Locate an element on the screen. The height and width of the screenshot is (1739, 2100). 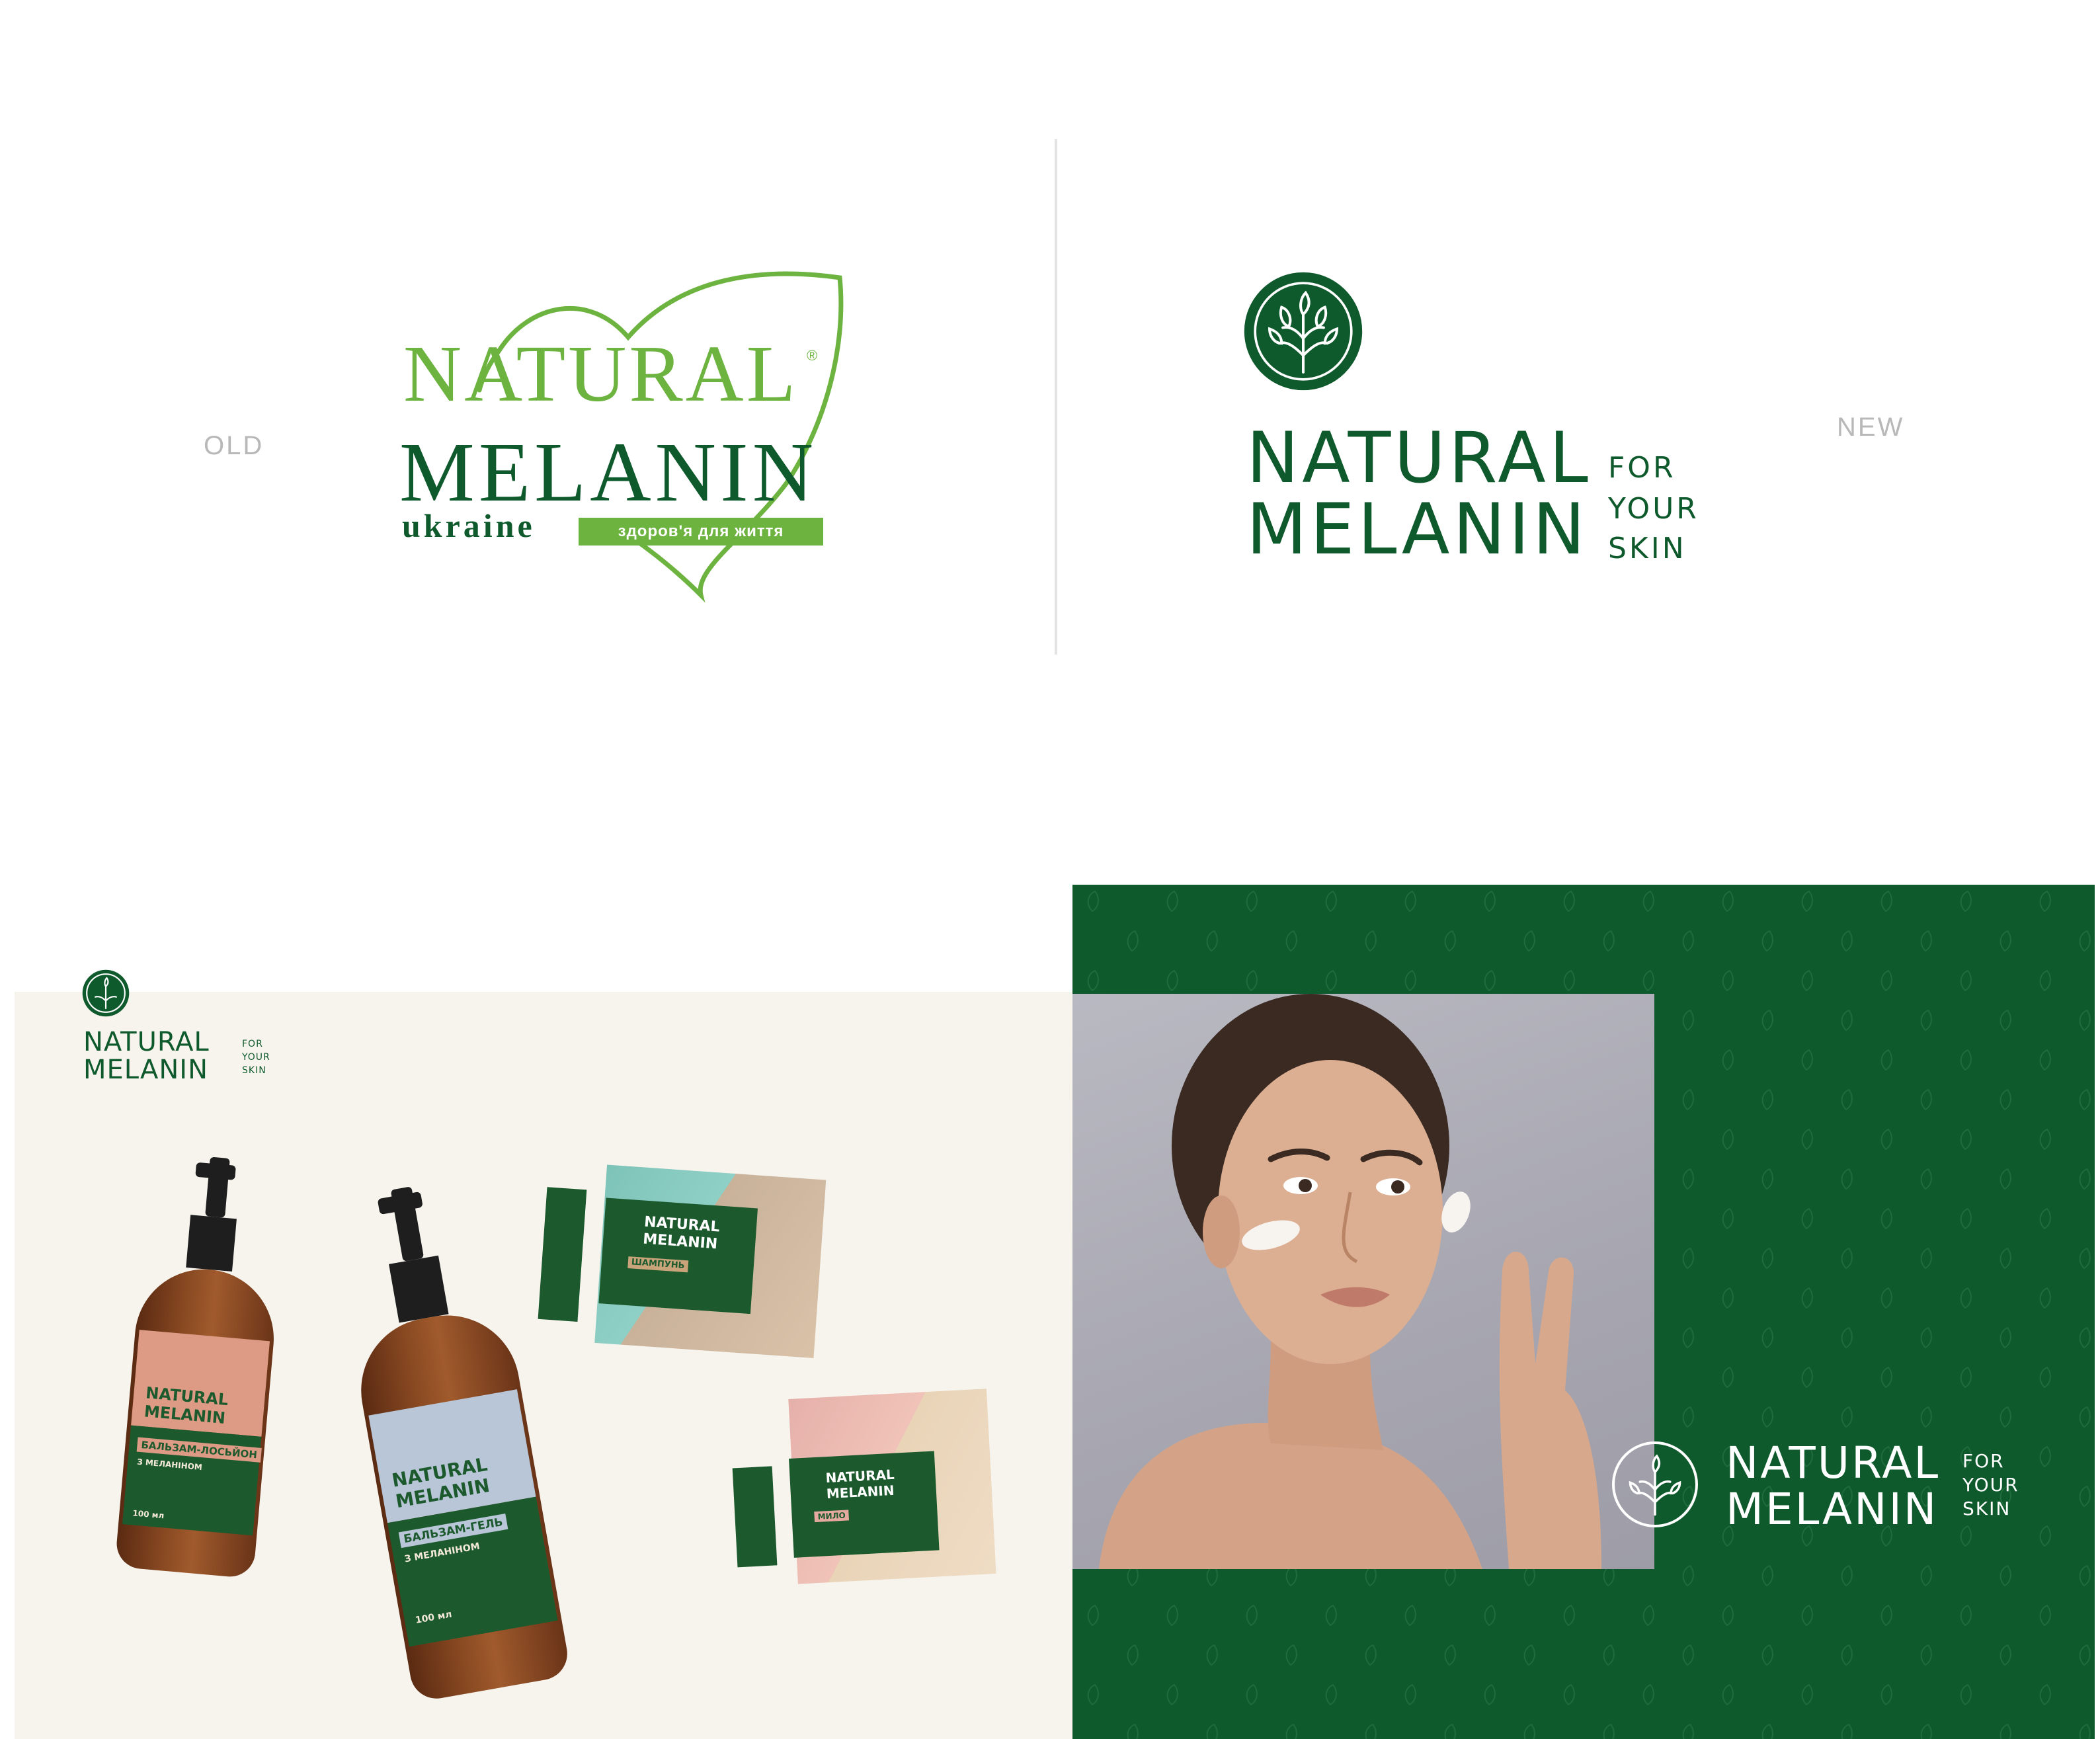
new-logo-skin: SKIN is located at coordinates (1648, 549).